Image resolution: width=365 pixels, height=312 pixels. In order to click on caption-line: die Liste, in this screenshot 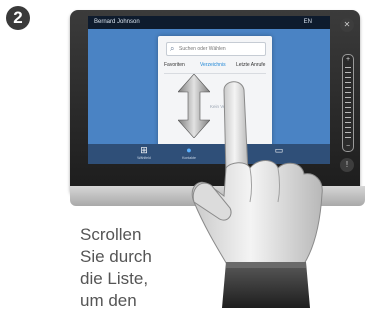, I will do `click(114, 278)`.